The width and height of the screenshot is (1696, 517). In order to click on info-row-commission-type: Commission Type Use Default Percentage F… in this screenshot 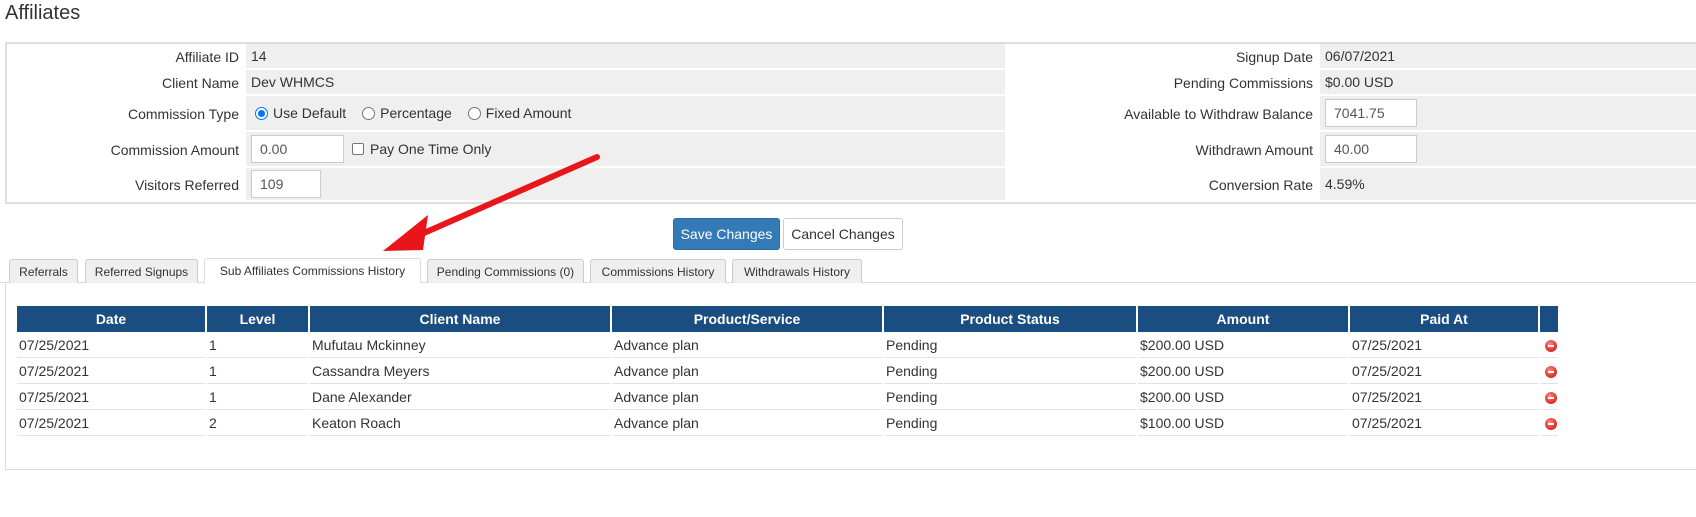, I will do `click(852, 114)`.